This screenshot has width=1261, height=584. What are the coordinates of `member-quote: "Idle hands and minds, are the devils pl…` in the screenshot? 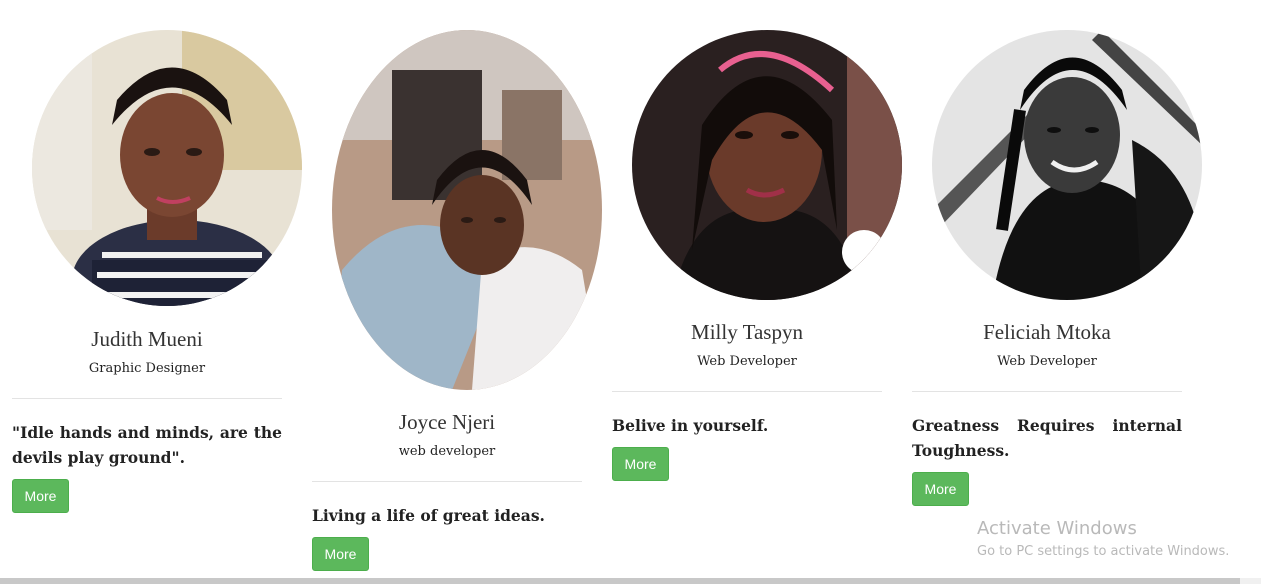 It's located at (147, 445).